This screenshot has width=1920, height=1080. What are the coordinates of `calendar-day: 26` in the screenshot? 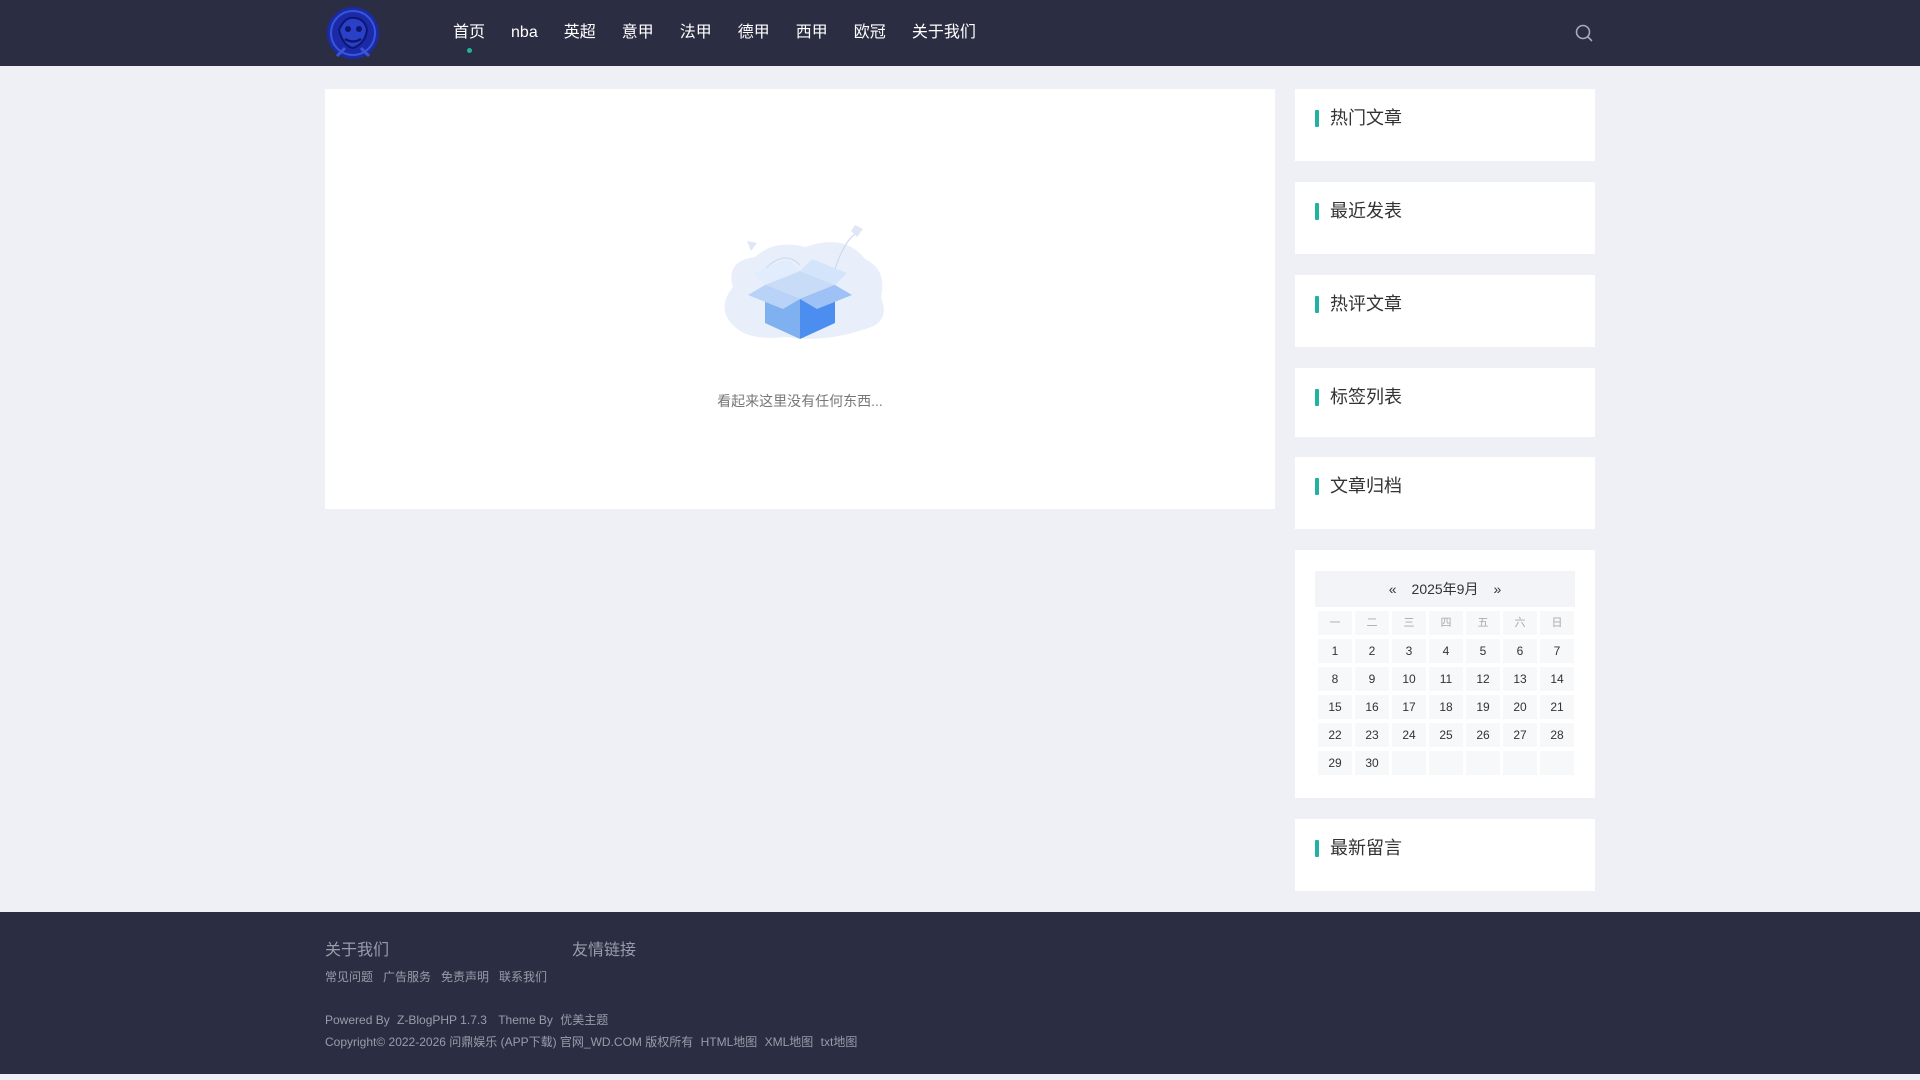 It's located at (1483, 735).